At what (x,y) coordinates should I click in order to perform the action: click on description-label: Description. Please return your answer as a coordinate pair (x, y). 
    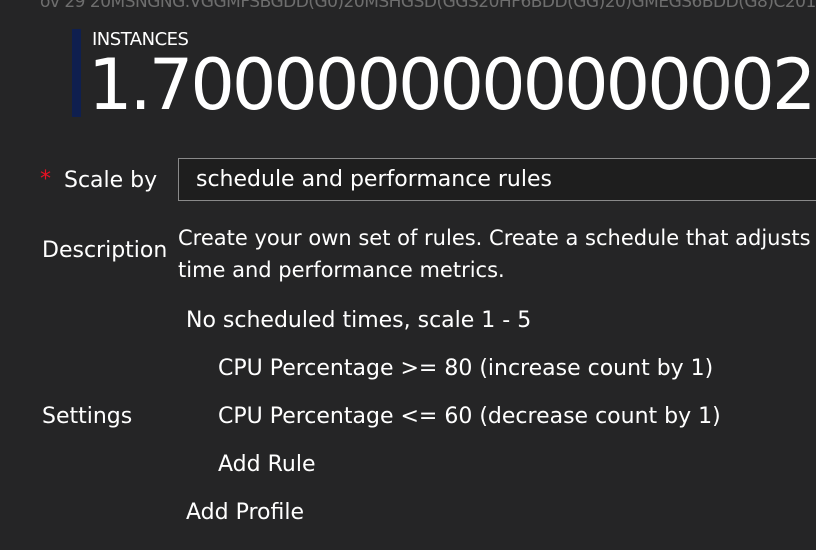
    Looking at the image, I should click on (105, 250).